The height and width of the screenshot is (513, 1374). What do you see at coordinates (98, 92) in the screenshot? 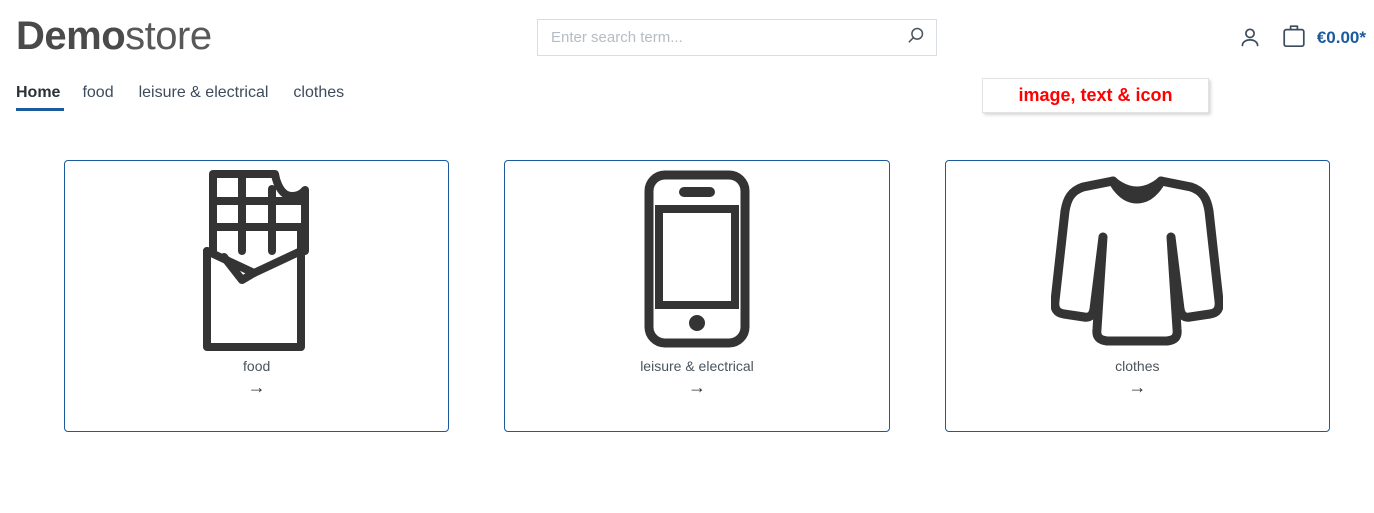
I see `nav-item-label: food` at bounding box center [98, 92].